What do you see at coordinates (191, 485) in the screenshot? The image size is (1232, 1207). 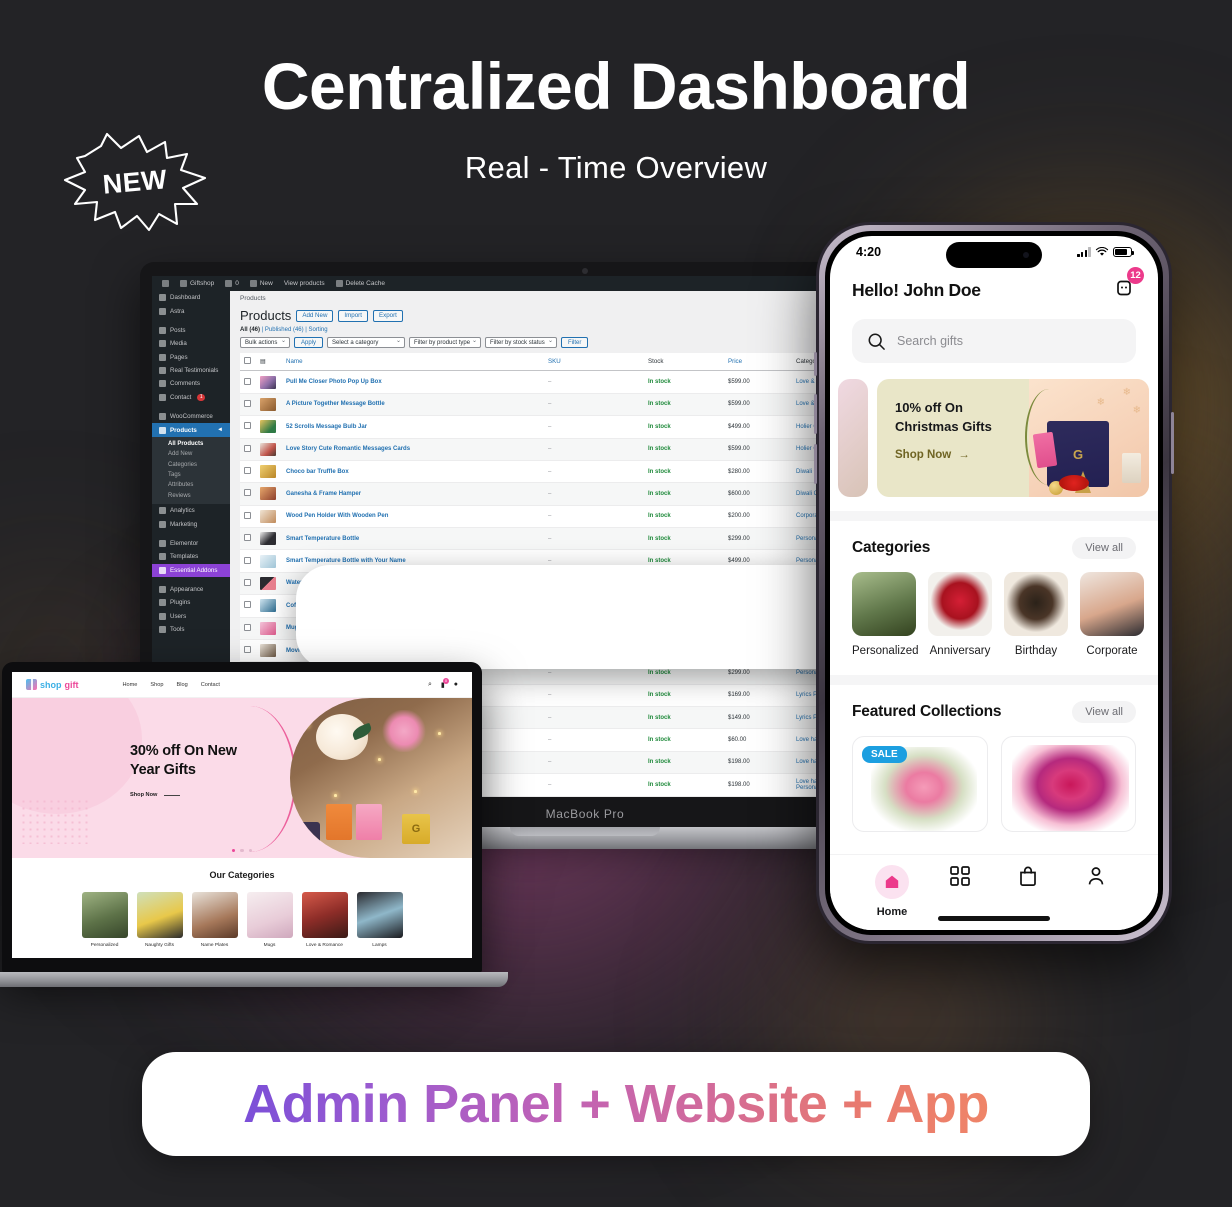 I see `submenu-item-attributes: Attributes` at bounding box center [191, 485].